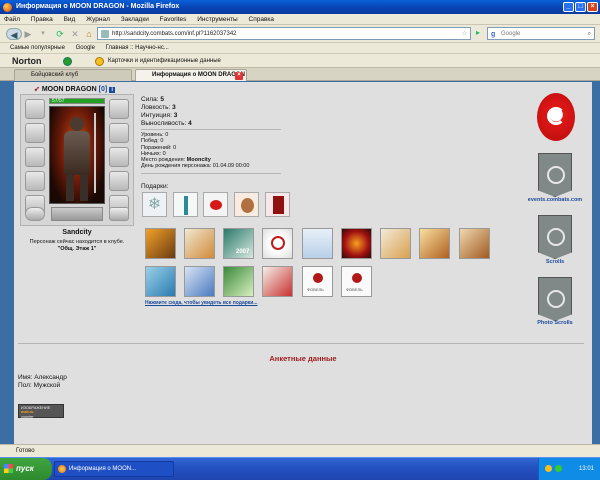 The image size is (600, 480). Describe the element at coordinates (239, 76) in the screenshot. I see `close-tab-icon: ×` at that location.